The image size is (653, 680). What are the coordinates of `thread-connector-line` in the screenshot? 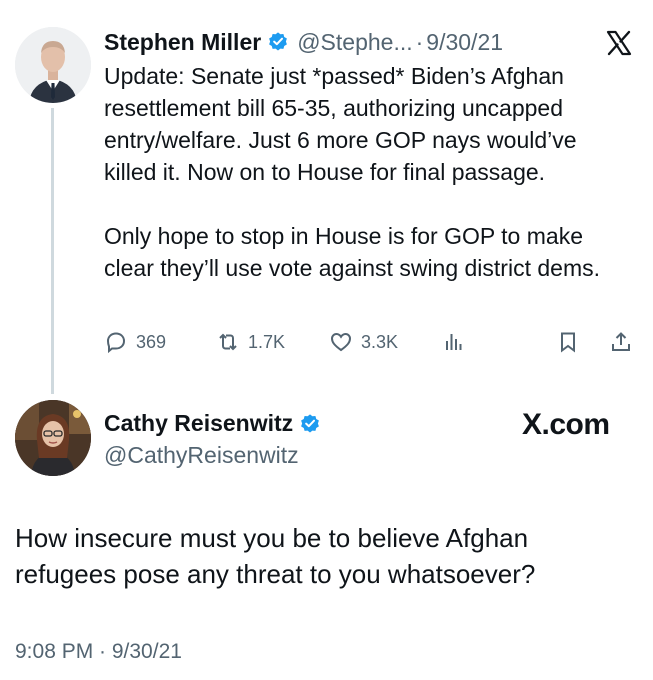 It's located at (52, 251).